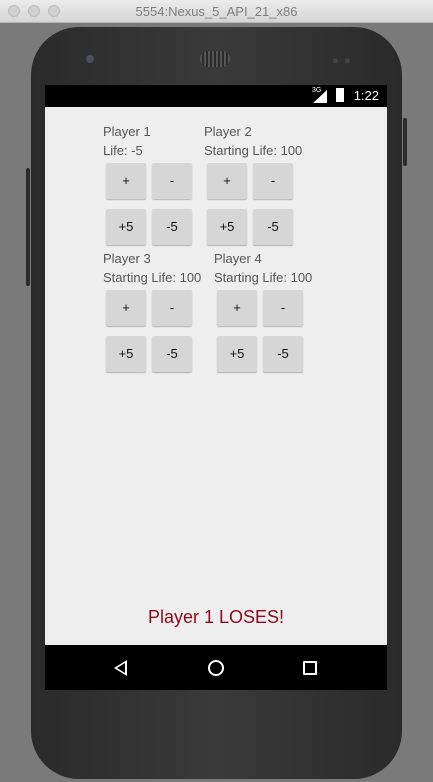 The image size is (433, 782). I want to click on proximity-sensor, so click(335, 60).